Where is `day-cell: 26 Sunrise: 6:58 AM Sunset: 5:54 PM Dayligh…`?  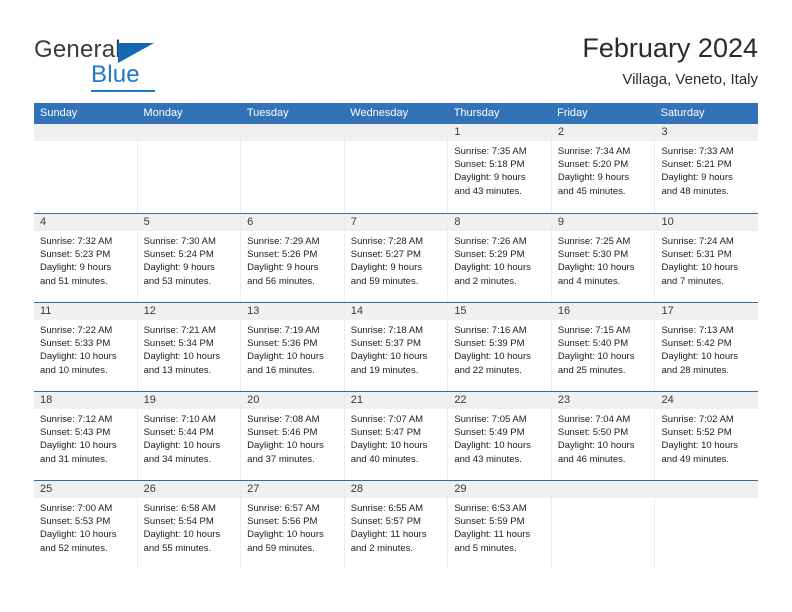
day-cell: 26 Sunrise: 6:58 AM Sunset: 5:54 PM Dayligh… is located at coordinates (189, 525).